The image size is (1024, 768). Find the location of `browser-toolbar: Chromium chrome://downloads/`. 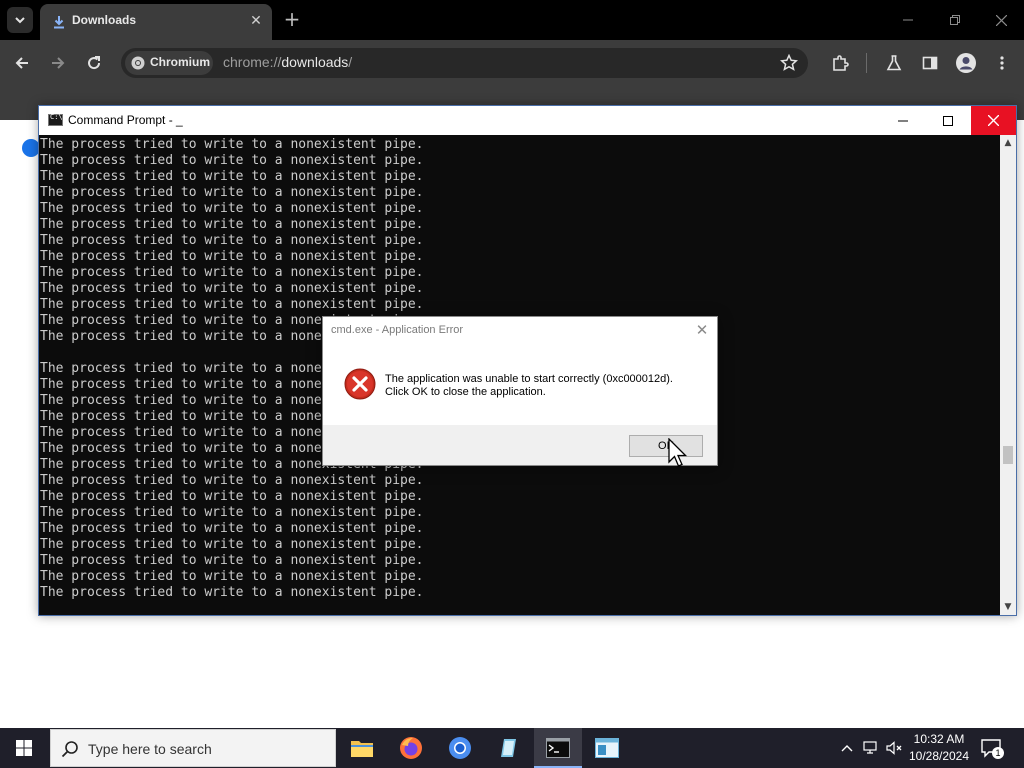

browser-toolbar: Chromium chrome://downloads/ is located at coordinates (512, 63).